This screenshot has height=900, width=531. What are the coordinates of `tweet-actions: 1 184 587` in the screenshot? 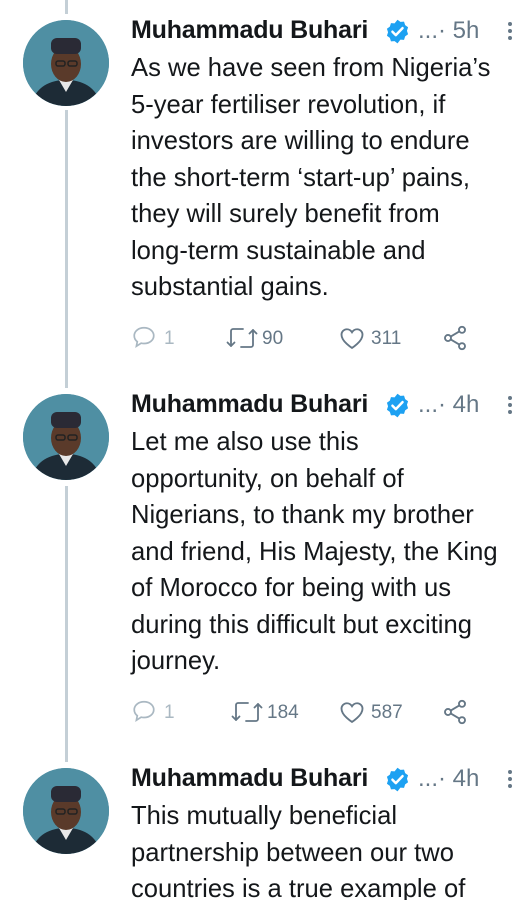 It's located at (311, 713).